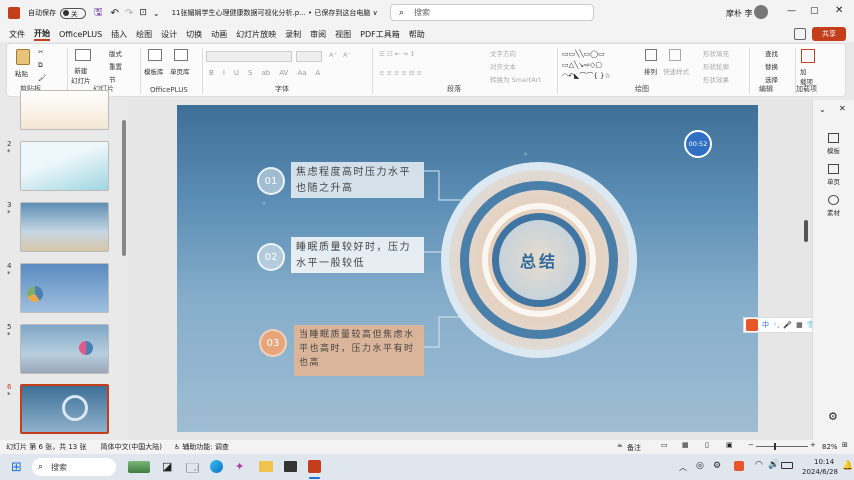 The width and height of the screenshot is (854, 480). Describe the element at coordinates (739, 466) in the screenshot. I see `tray-ime-icon` at that location.